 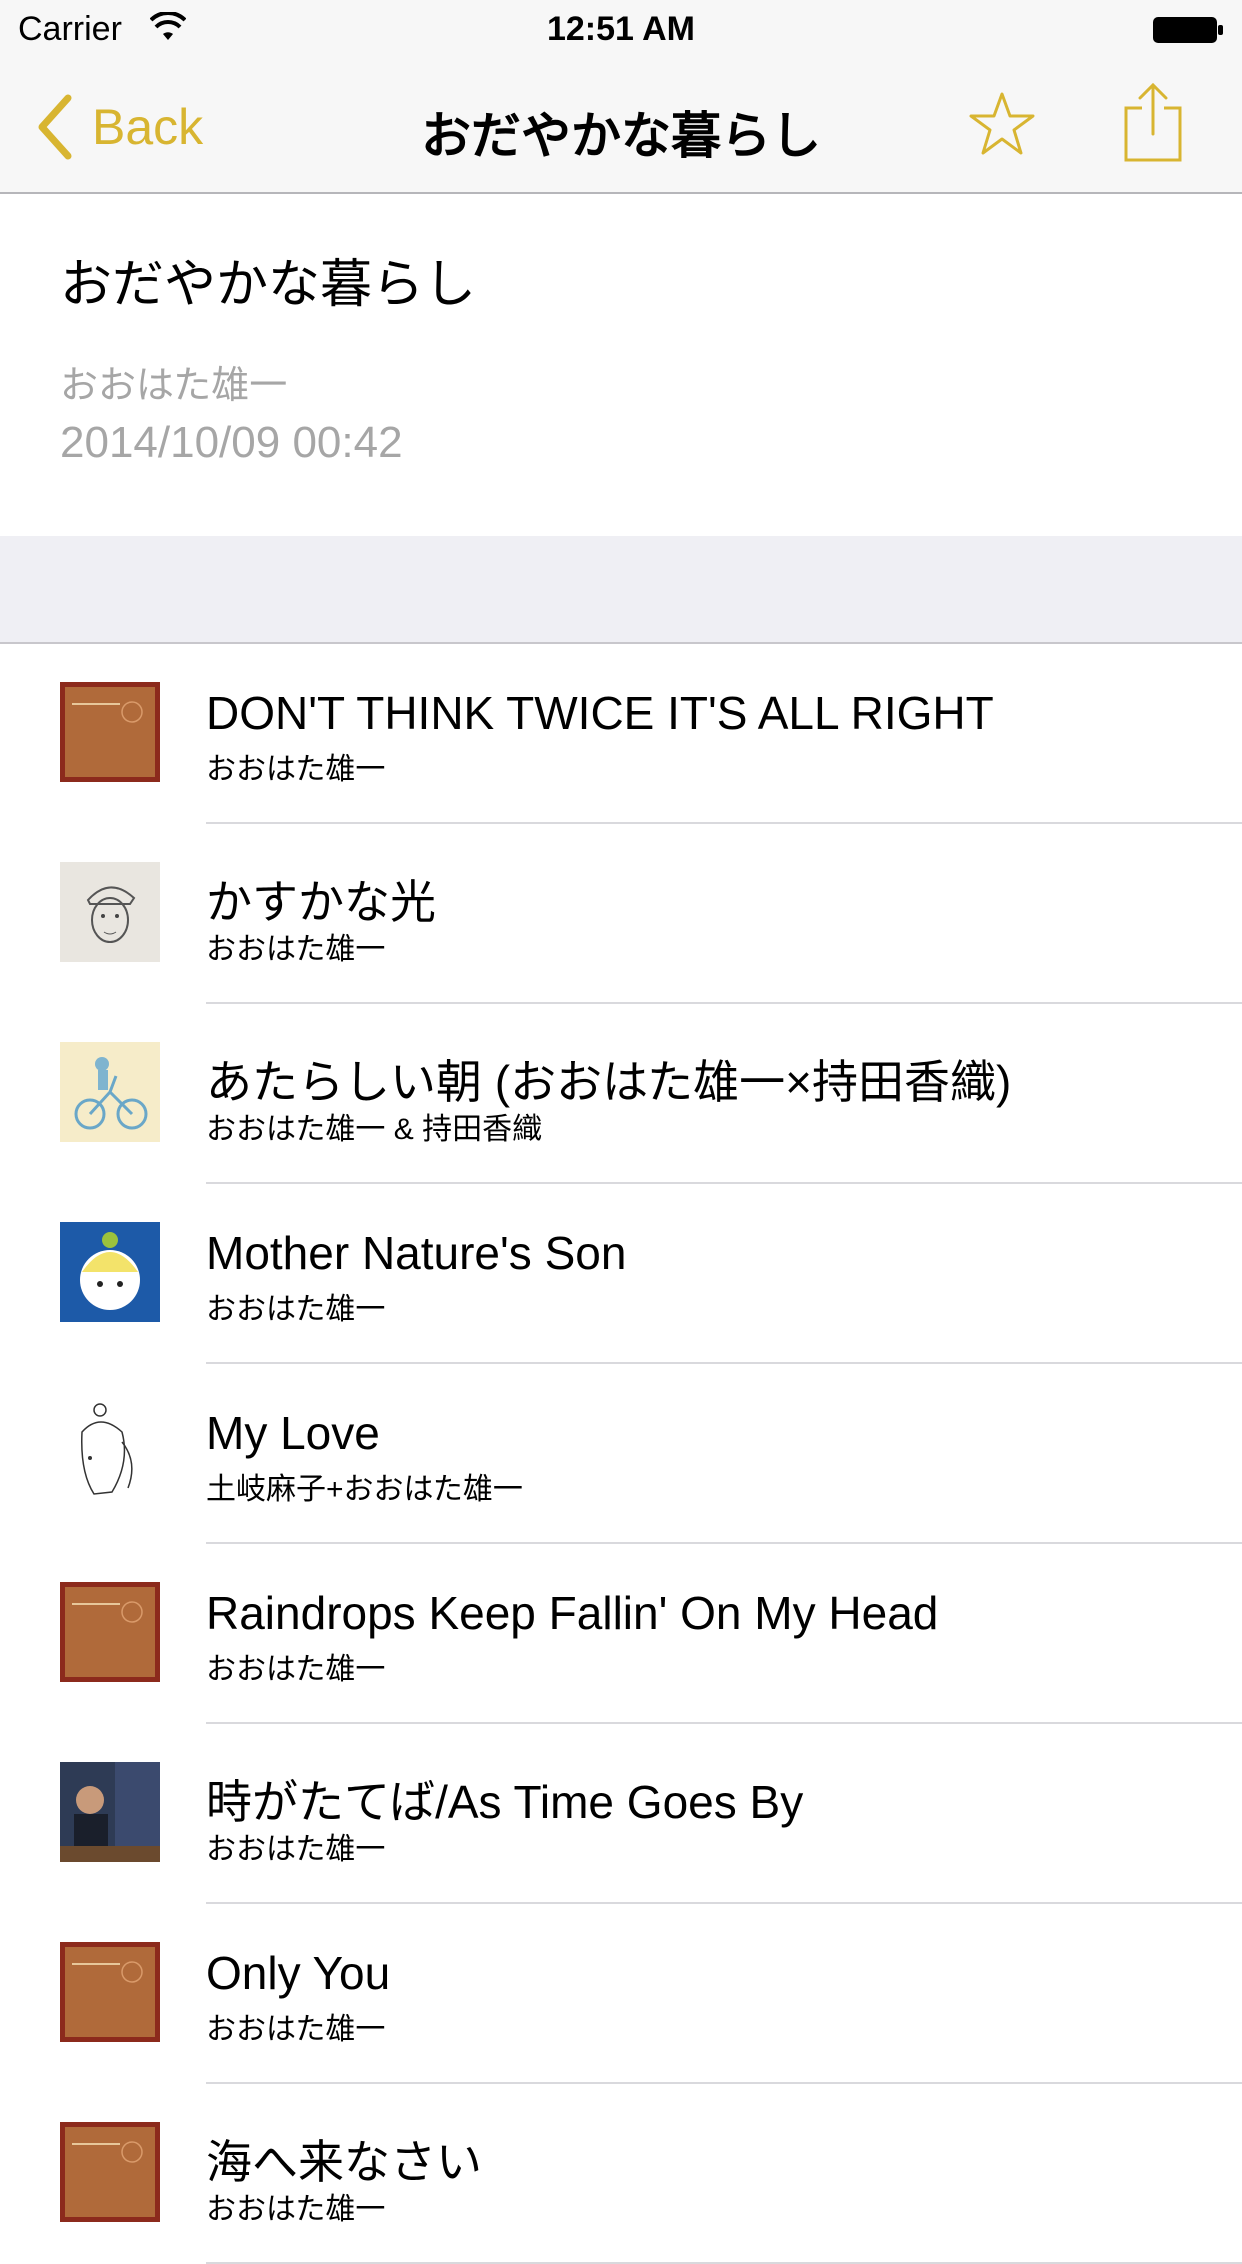 What do you see at coordinates (364, 1489) in the screenshot?
I see `song-artist: 土岐麻子+おおはた雄一` at bounding box center [364, 1489].